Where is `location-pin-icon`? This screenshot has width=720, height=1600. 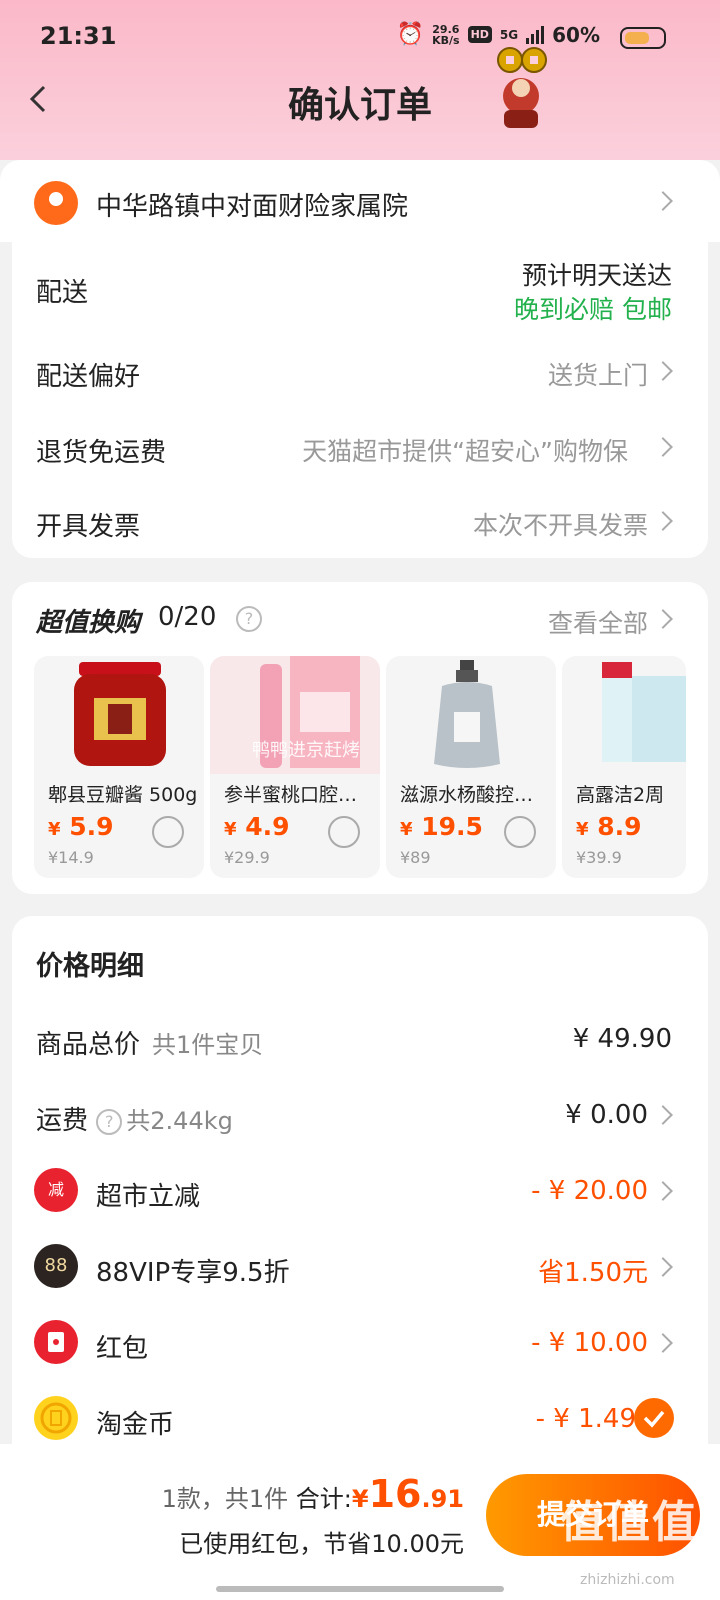
location-pin-icon is located at coordinates (56, 203).